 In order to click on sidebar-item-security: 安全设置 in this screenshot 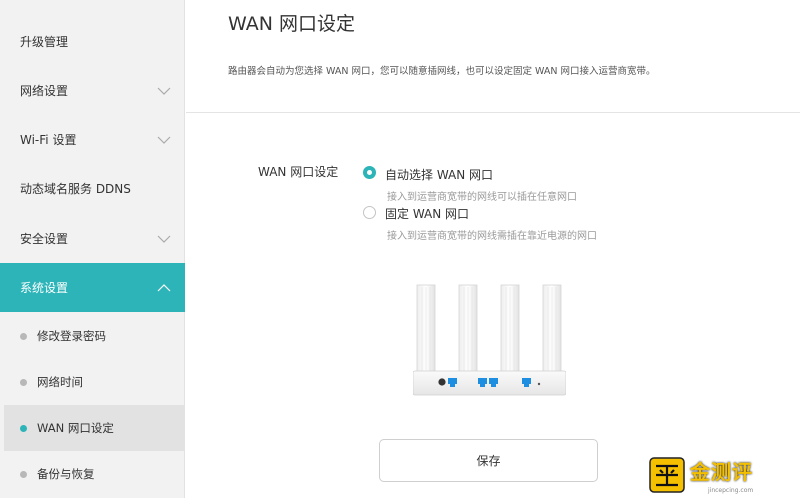, I will do `click(92, 238)`.